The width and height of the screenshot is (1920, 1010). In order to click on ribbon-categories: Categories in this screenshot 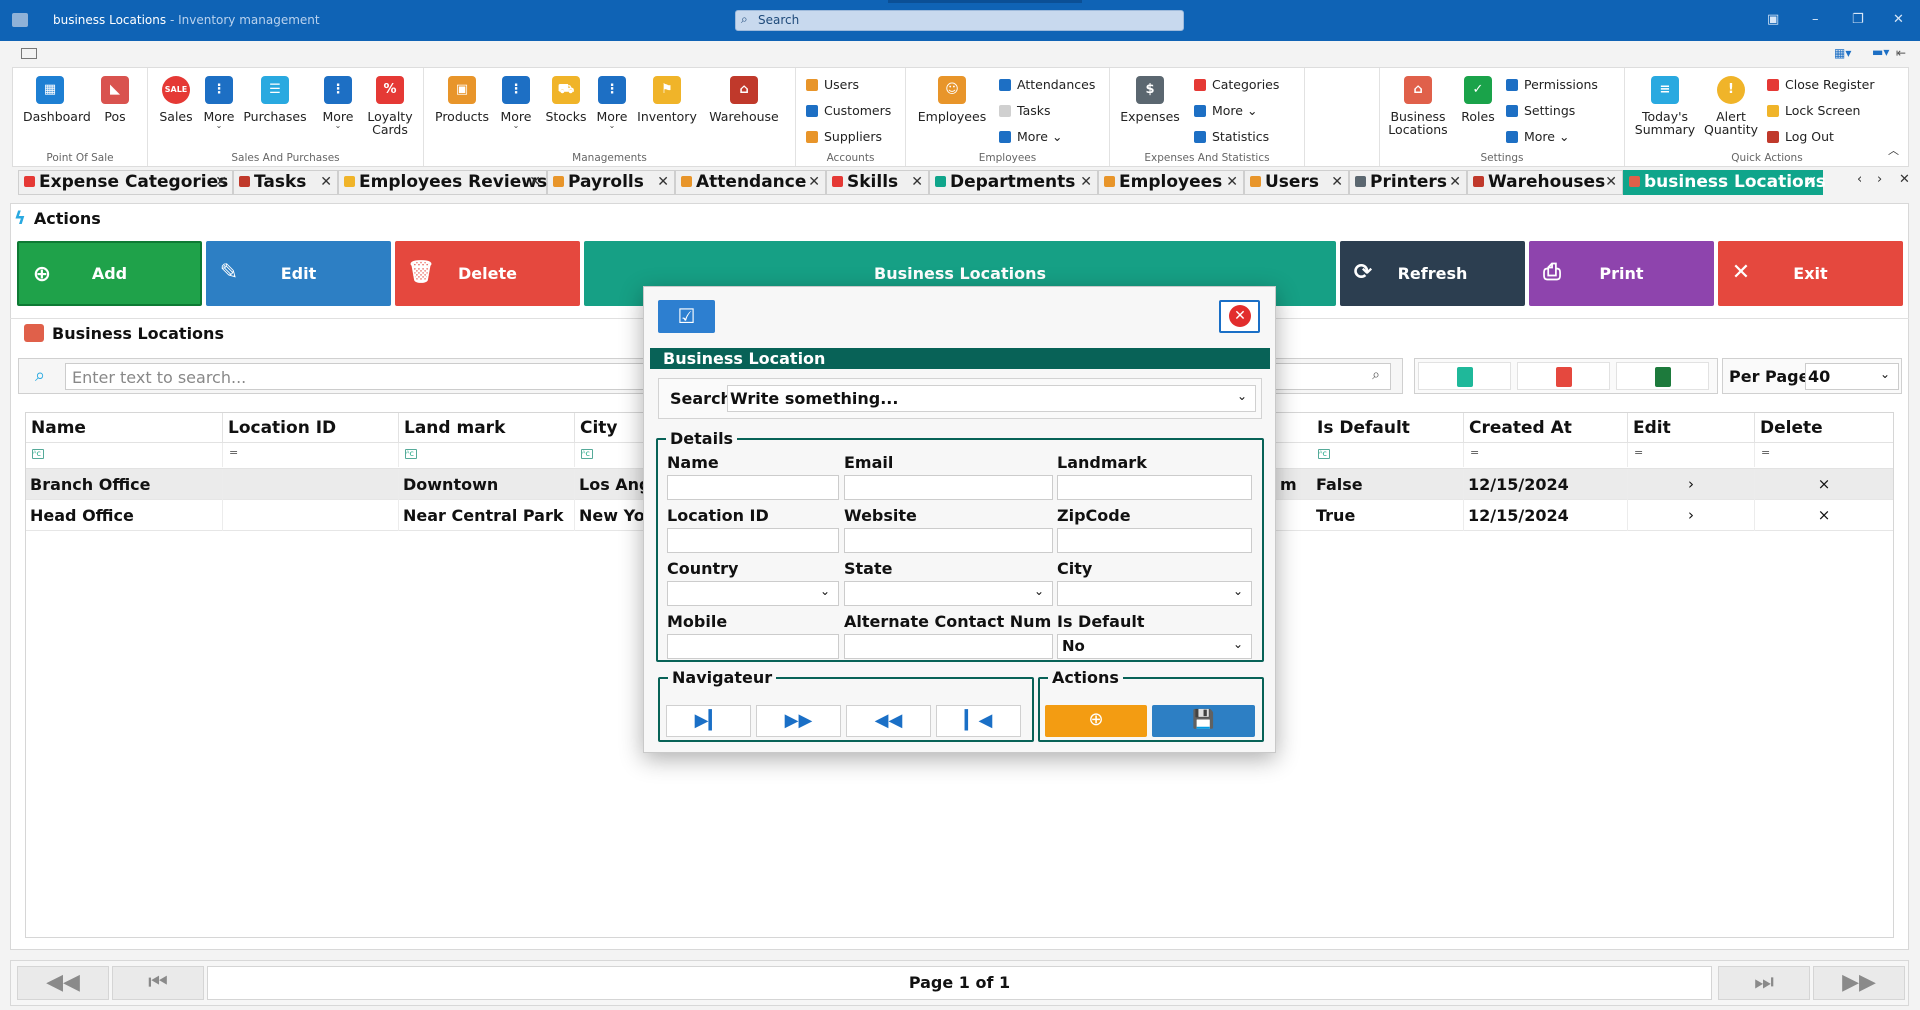, I will do `click(1236, 84)`.